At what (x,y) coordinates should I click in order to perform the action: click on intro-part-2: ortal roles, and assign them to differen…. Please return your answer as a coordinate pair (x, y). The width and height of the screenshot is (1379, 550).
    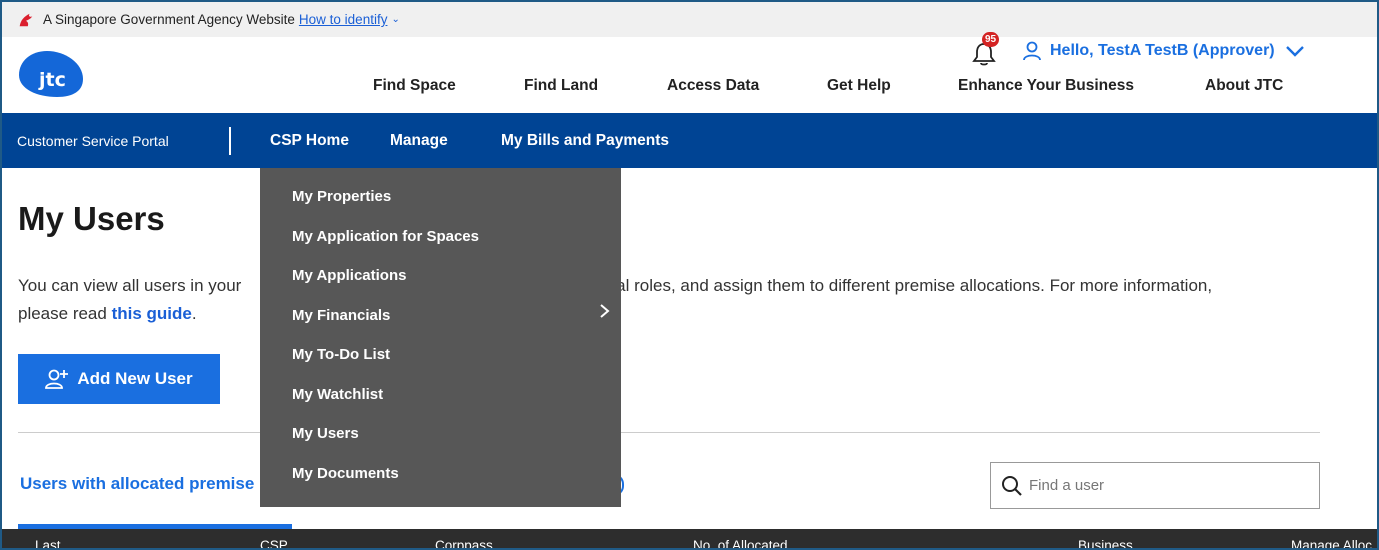
    Looking at the image, I should click on (904, 285).